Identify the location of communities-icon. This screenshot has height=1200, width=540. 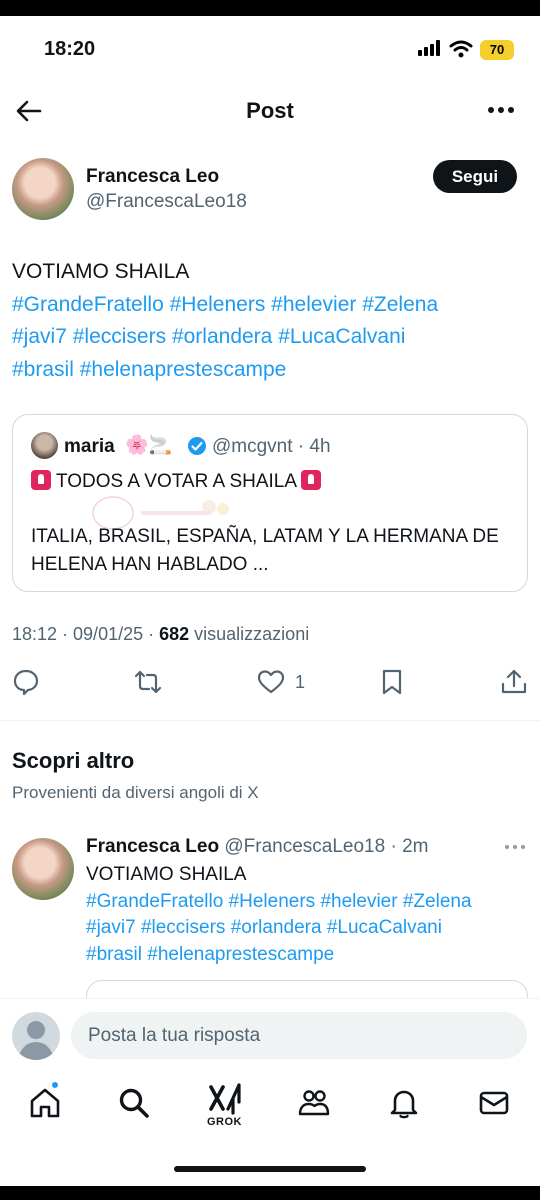
(314, 1103).